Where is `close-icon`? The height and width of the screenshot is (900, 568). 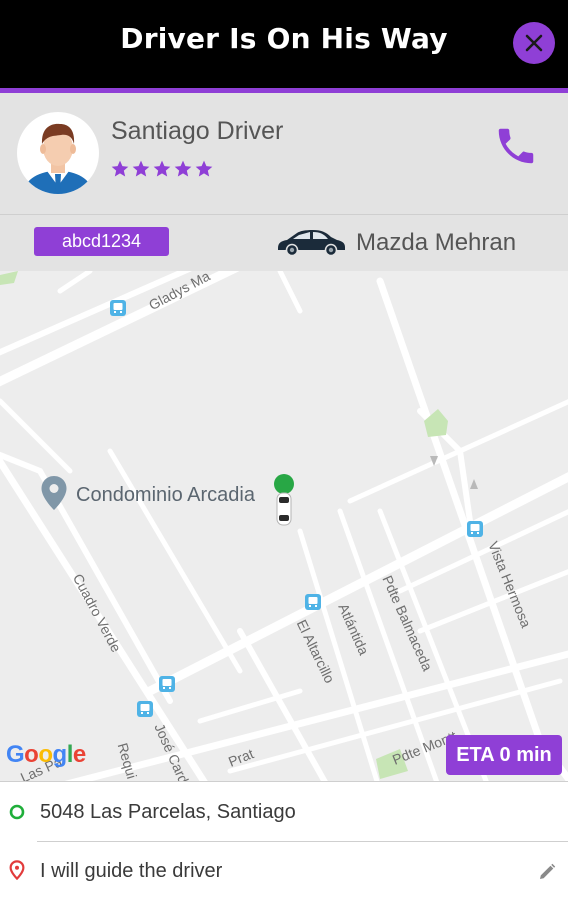 close-icon is located at coordinates (534, 43).